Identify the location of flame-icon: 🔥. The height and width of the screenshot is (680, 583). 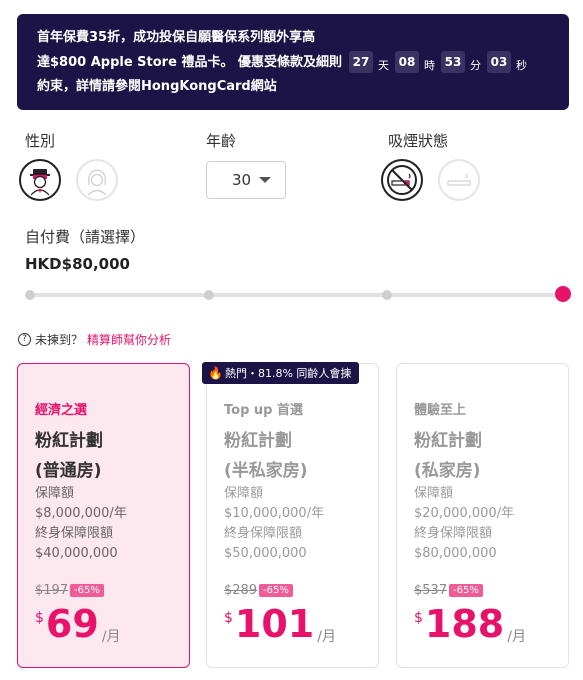
(215, 373).